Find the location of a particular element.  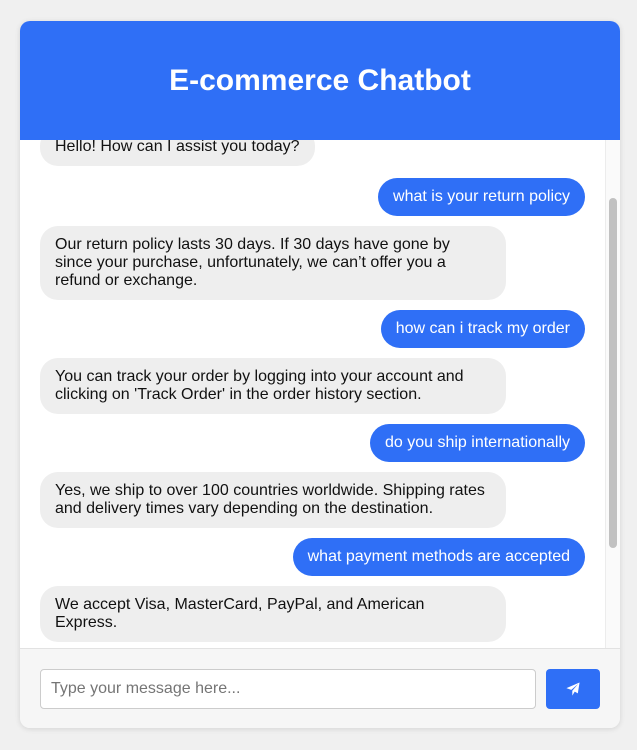

input-bar is located at coordinates (320, 688).